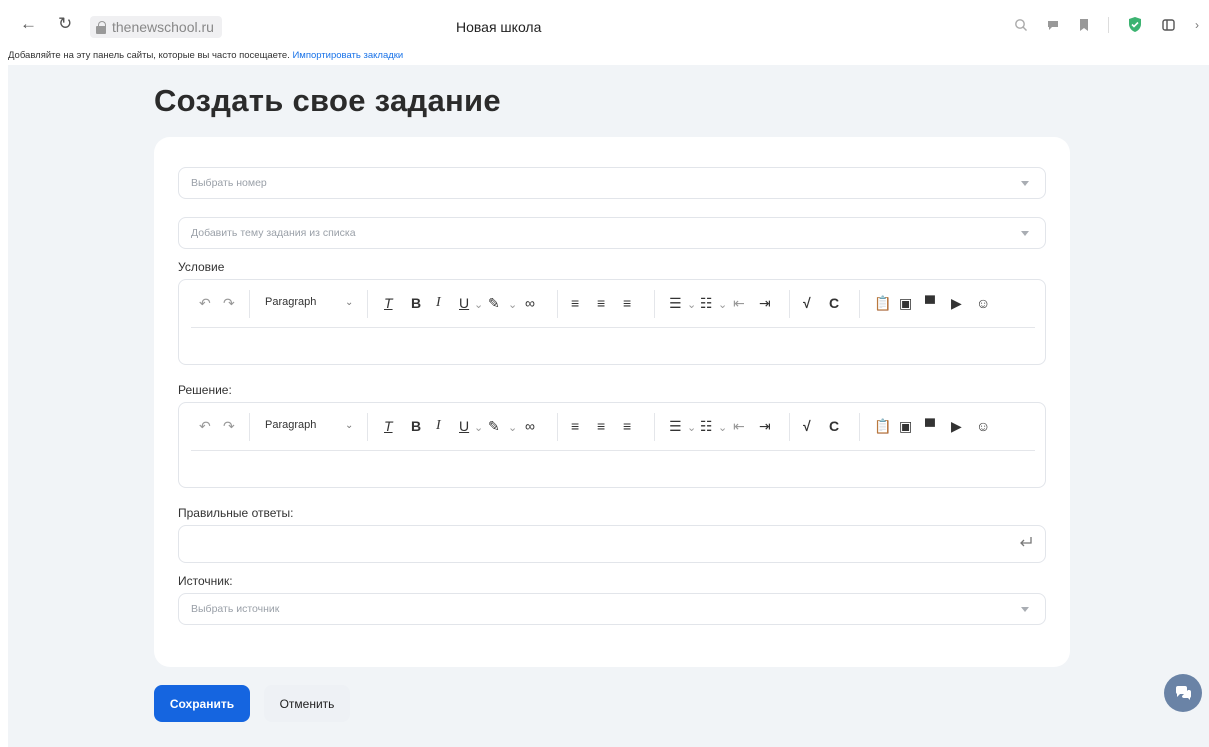 Image resolution: width=1209 pixels, height=747 pixels. I want to click on save-button: Сохранить, so click(202, 703).